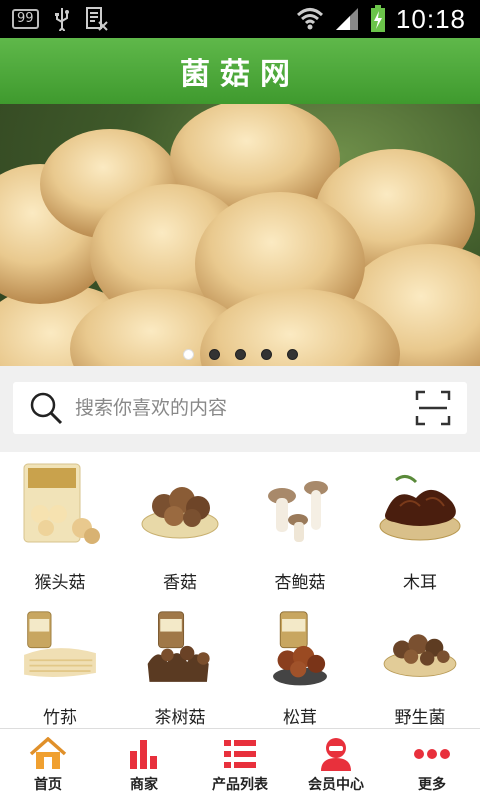  Describe the element at coordinates (336, 754) in the screenshot. I see `user-icon` at that location.